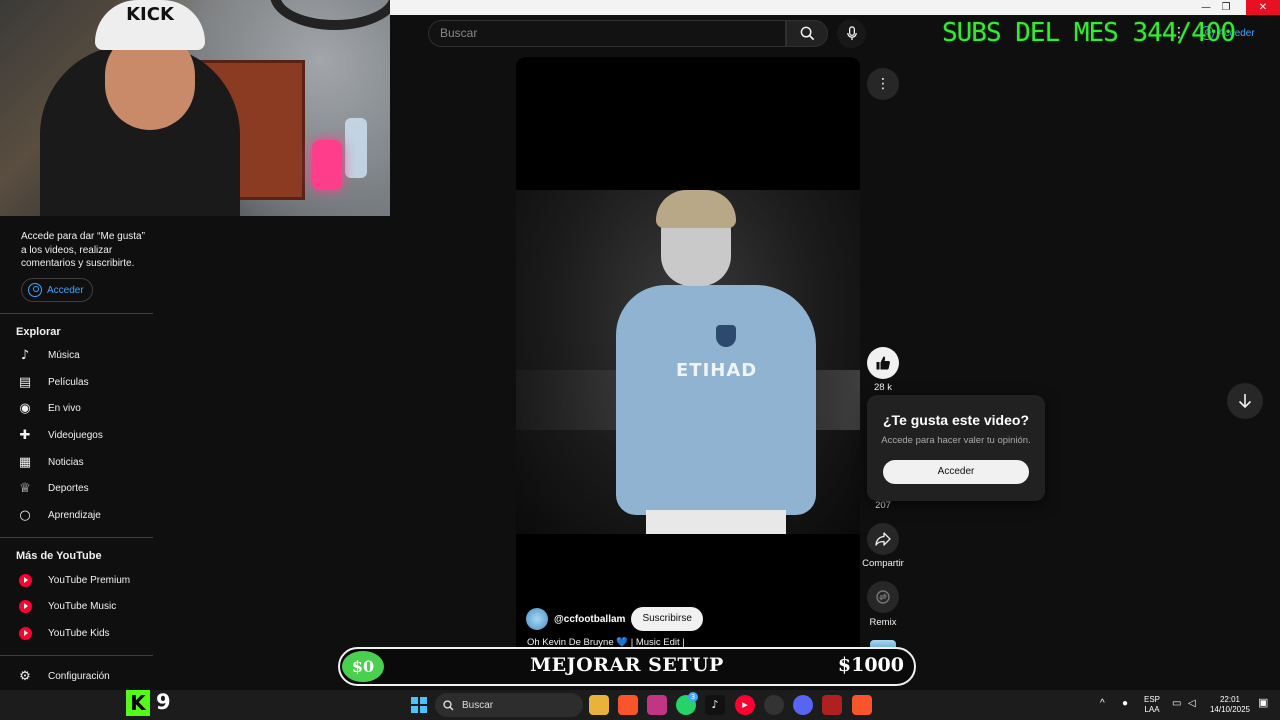  Describe the element at coordinates (835, 7) in the screenshot. I see `browser-titlebar: — ❐ ✕` at that location.